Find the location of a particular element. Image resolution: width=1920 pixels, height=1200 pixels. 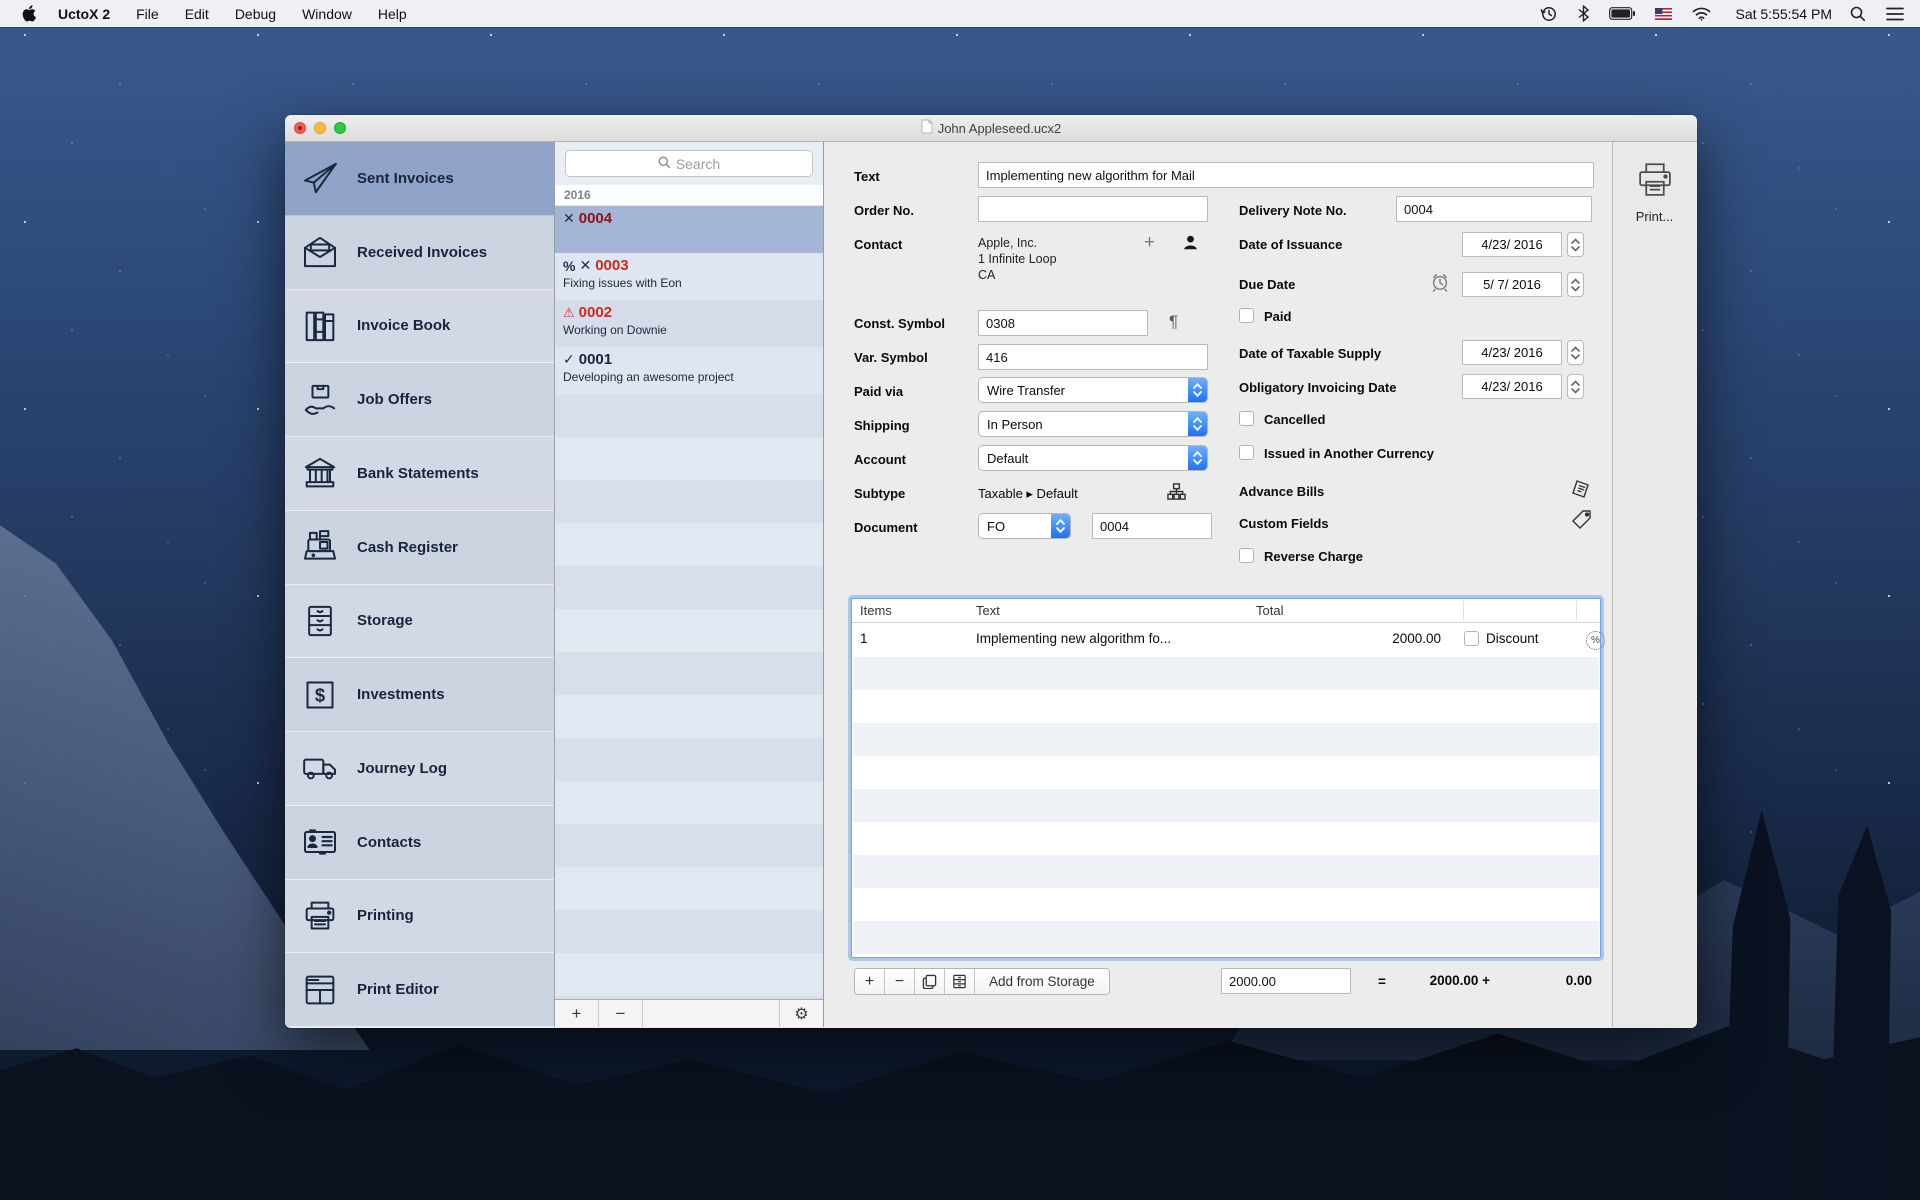

remove-item-button: − is located at coordinates (900, 981).